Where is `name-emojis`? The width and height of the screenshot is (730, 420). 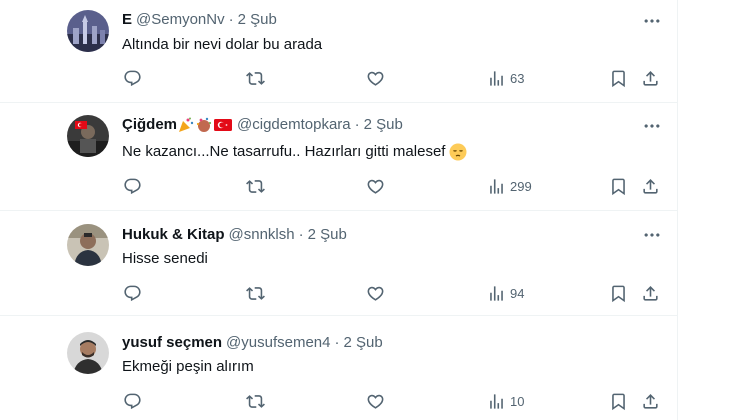 name-emojis is located at coordinates (205, 125).